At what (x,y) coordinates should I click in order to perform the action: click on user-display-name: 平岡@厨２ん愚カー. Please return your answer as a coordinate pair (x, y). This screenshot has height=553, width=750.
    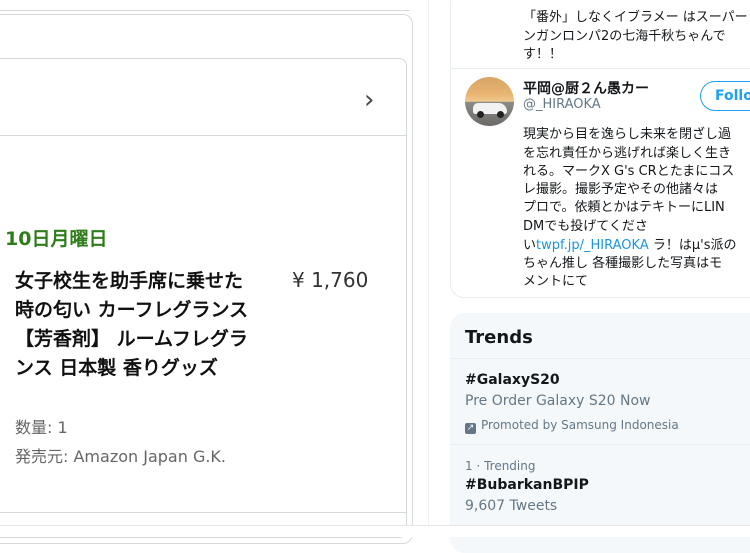
    Looking at the image, I should click on (586, 88).